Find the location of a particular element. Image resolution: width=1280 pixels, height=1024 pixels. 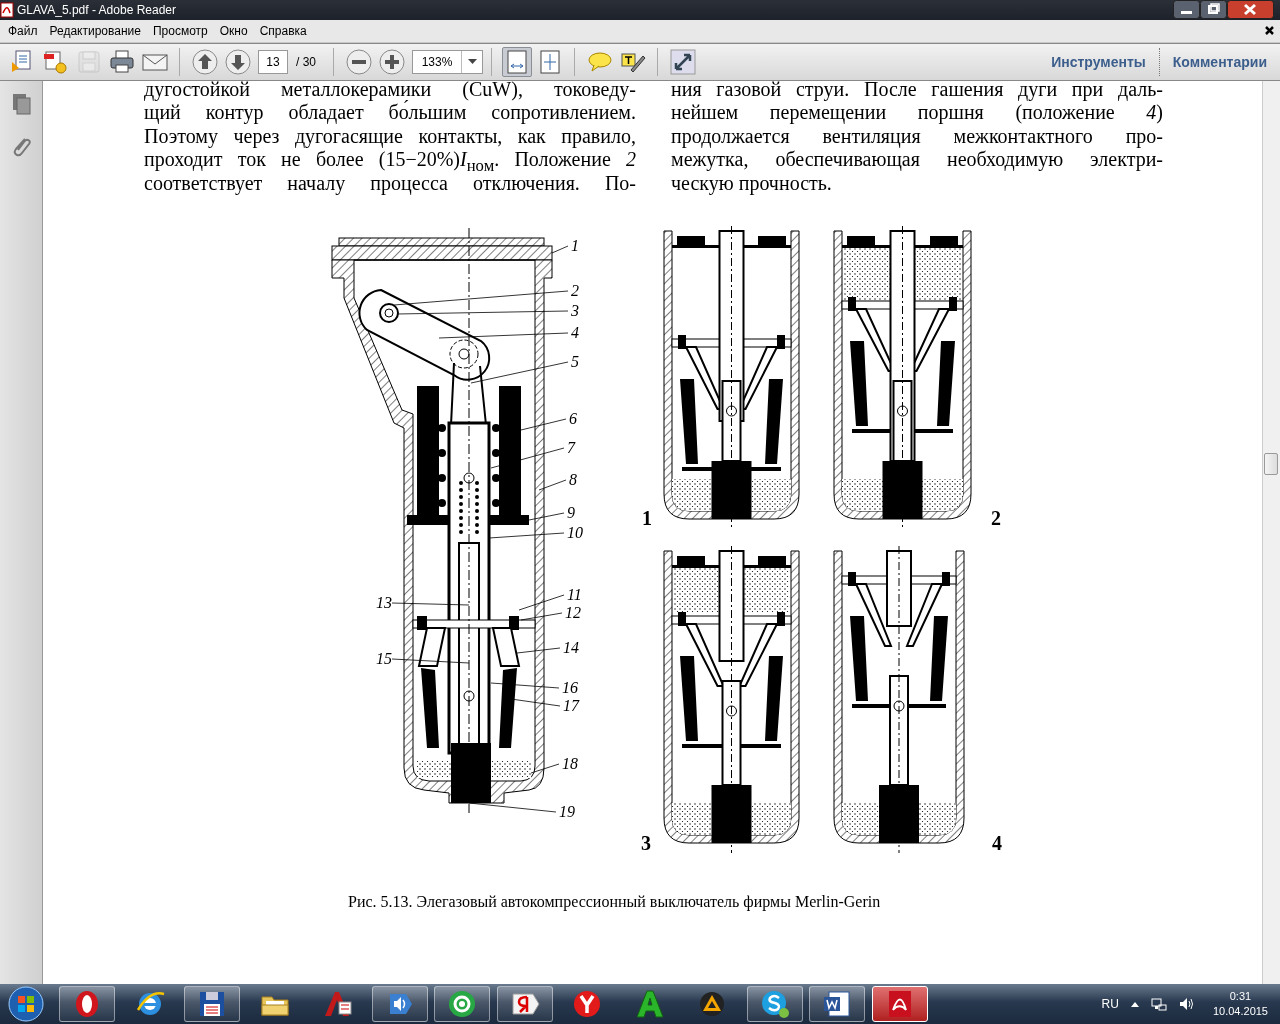

callout-number: 1 is located at coordinates (575, 246).